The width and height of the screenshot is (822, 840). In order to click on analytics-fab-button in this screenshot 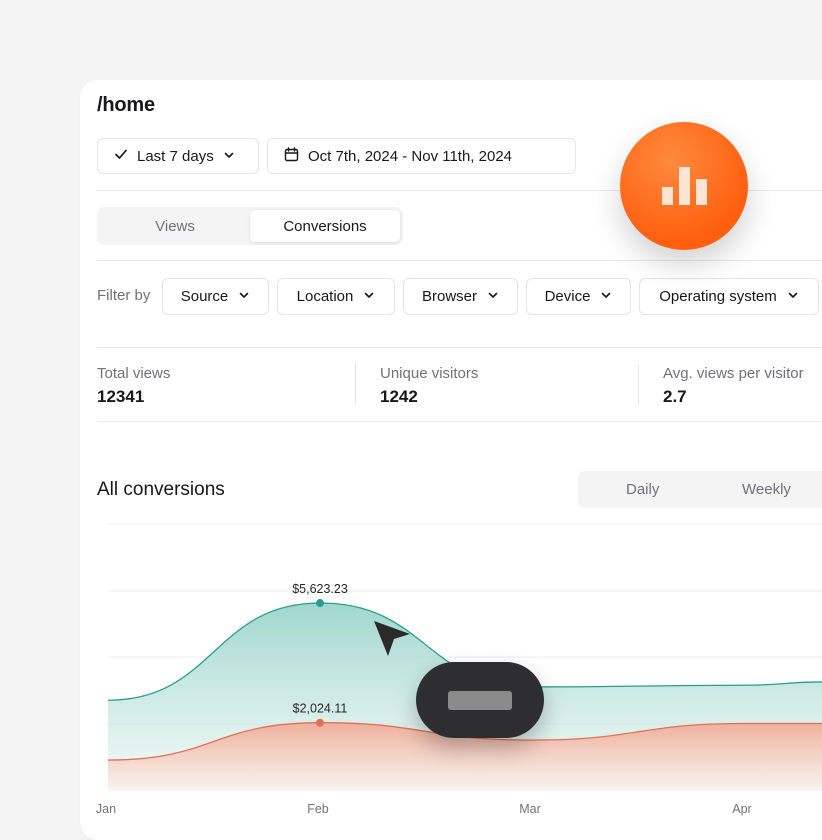, I will do `click(684, 186)`.